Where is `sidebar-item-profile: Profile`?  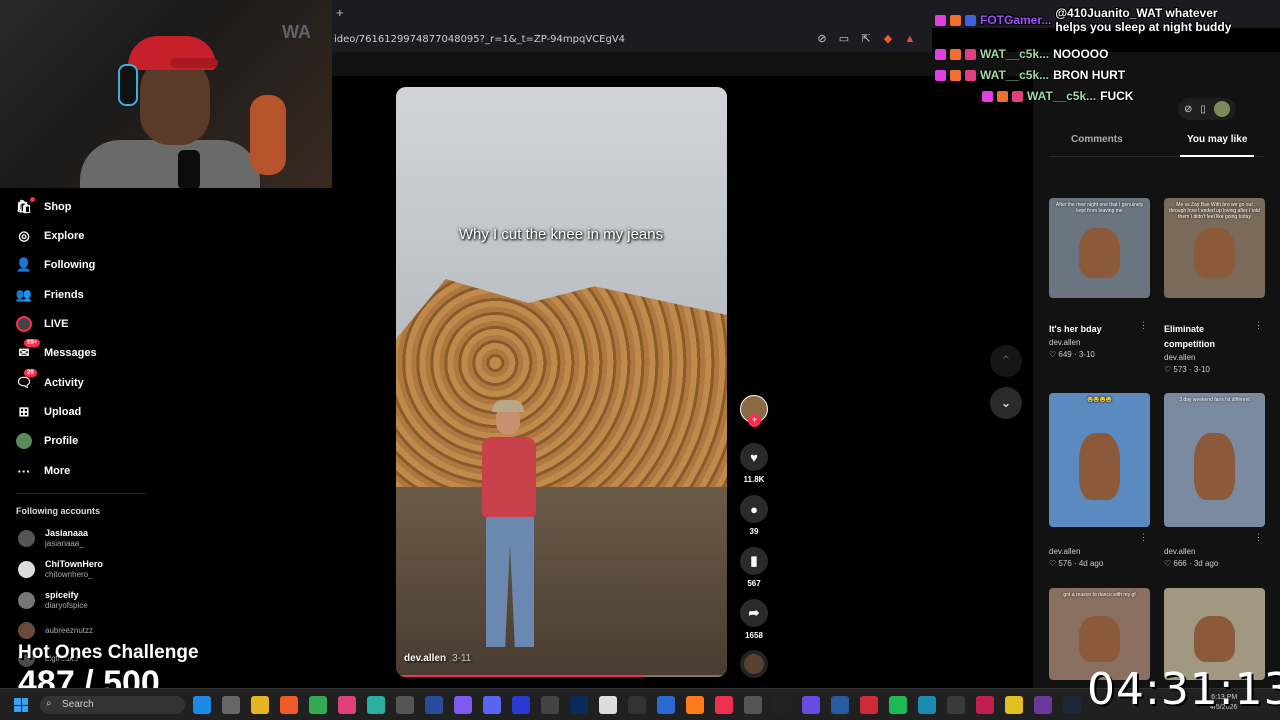 sidebar-item-profile: Profile is located at coordinates (47, 441).